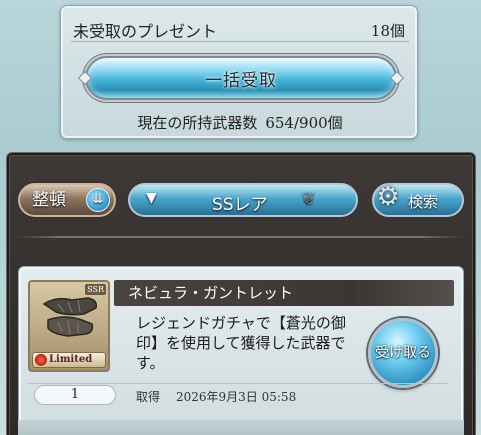  What do you see at coordinates (388, 197) in the screenshot?
I see `gear-icon: ⚙` at bounding box center [388, 197].